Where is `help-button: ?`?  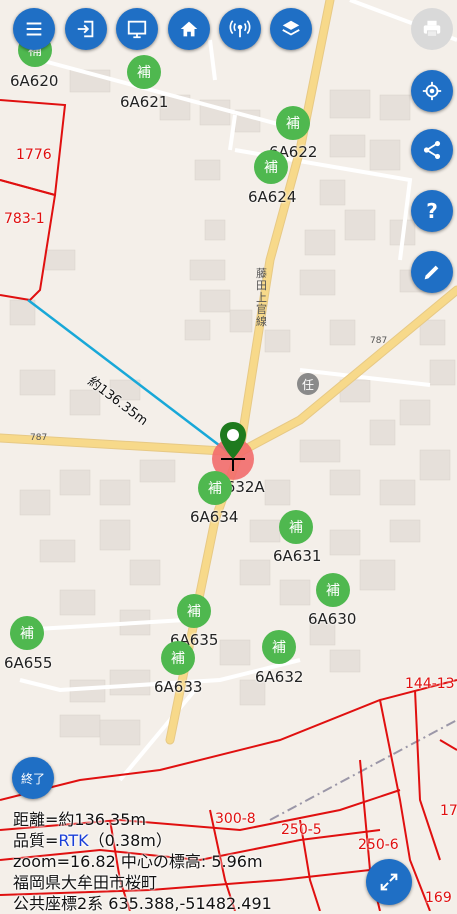
help-button: ? is located at coordinates (432, 211).